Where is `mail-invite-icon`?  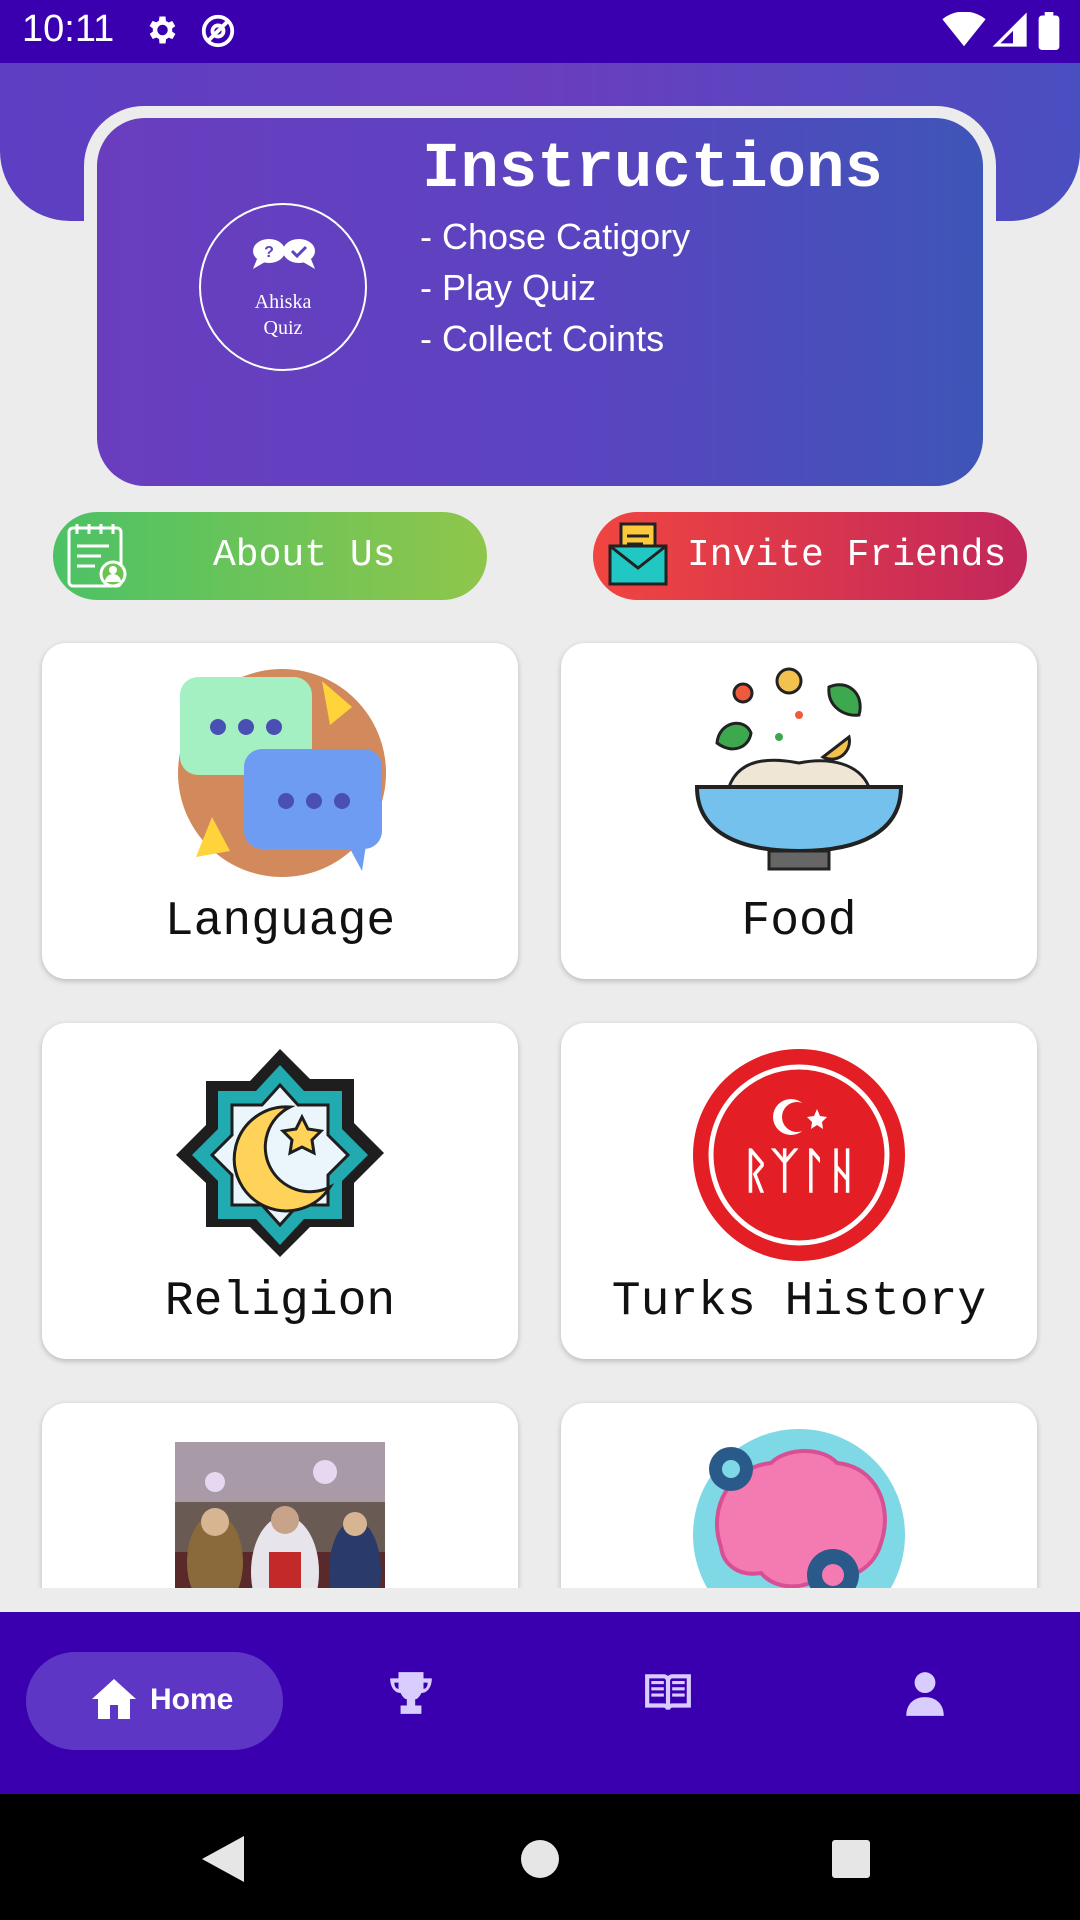 mail-invite-icon is located at coordinates (638, 554).